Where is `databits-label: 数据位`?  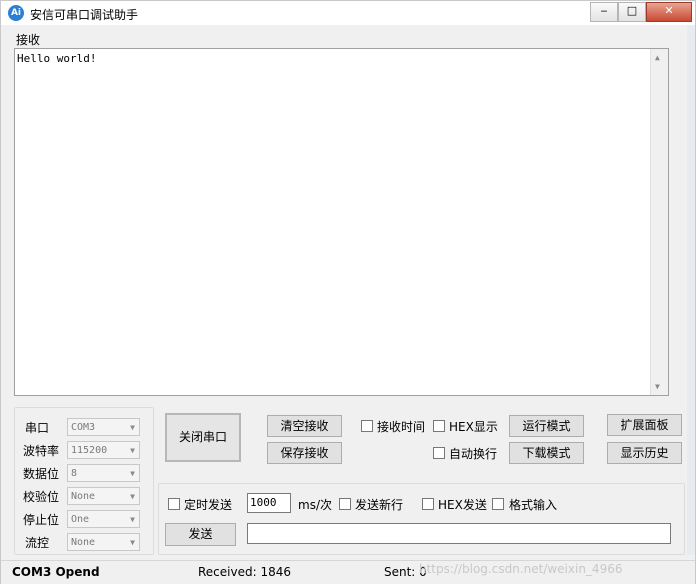
databits-label: 数据位 is located at coordinates (41, 474).